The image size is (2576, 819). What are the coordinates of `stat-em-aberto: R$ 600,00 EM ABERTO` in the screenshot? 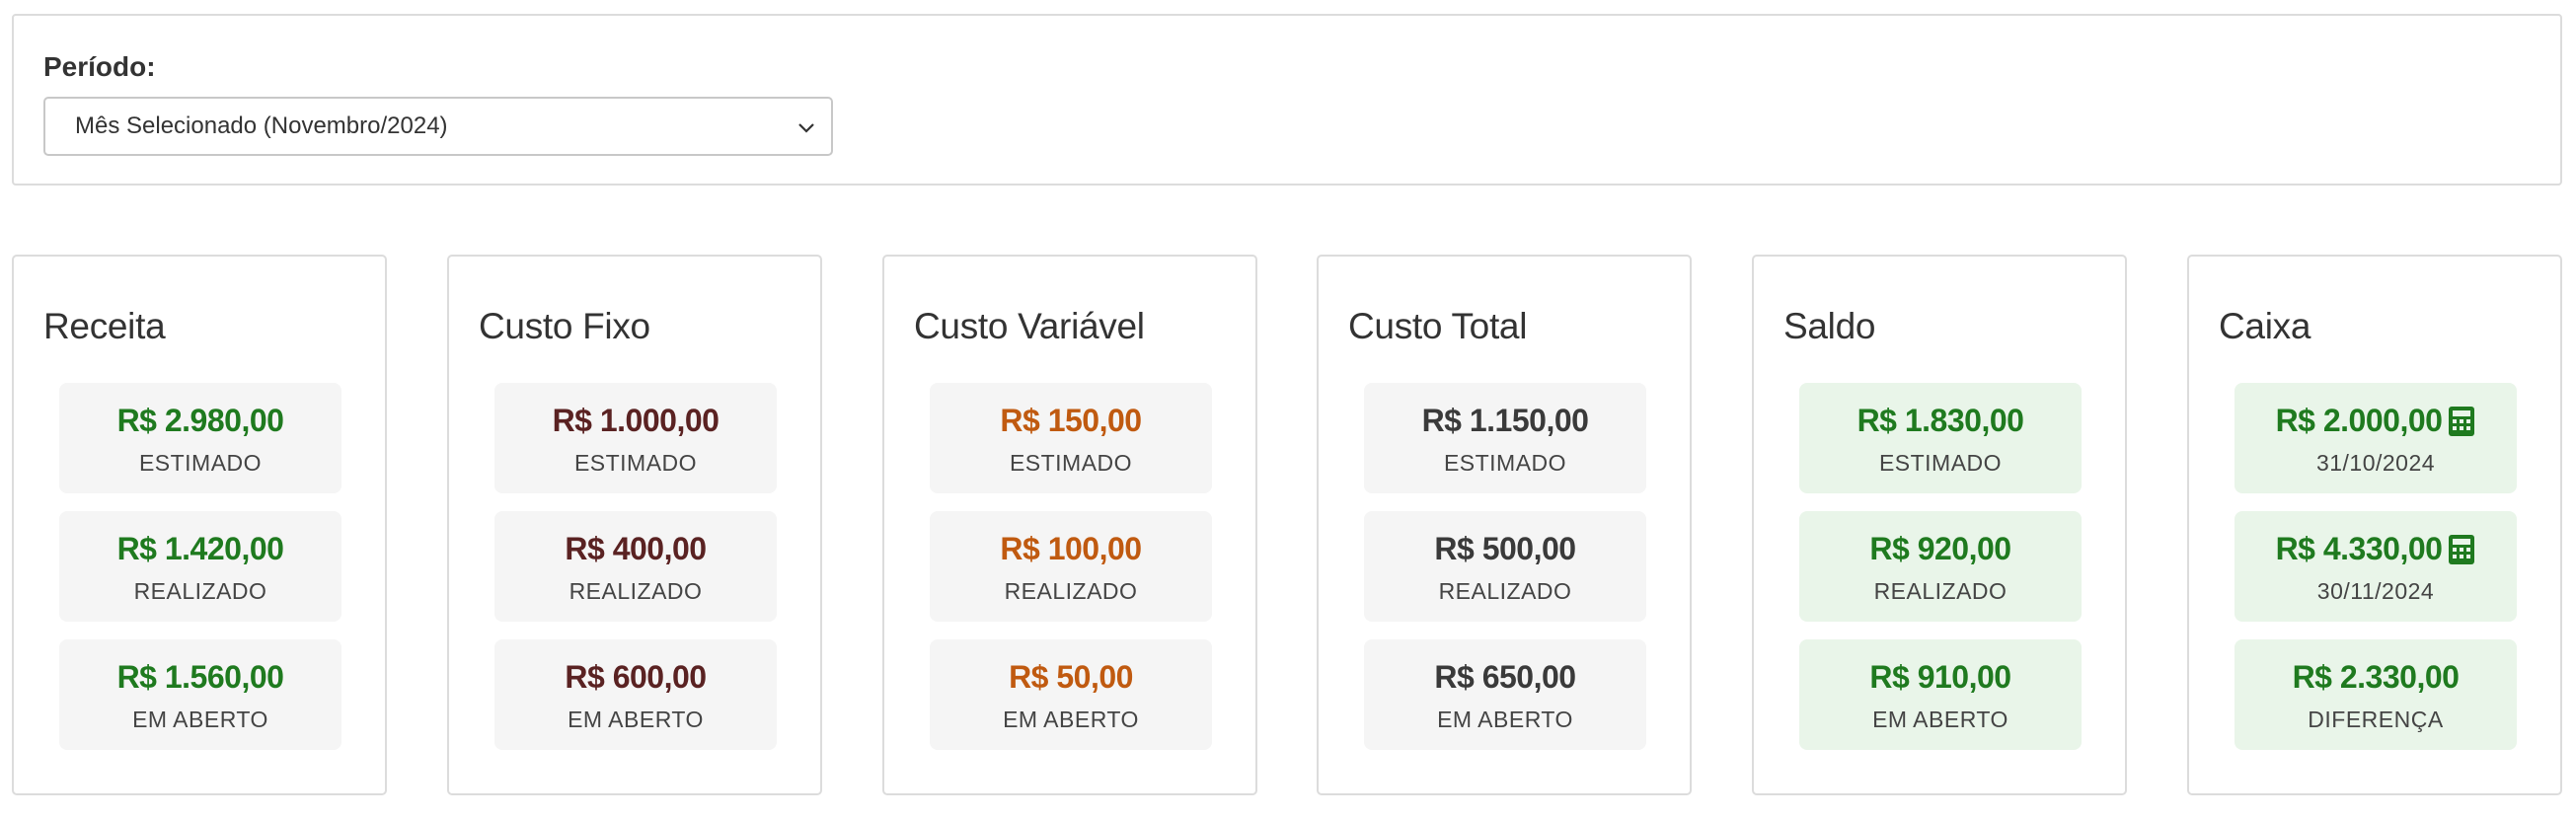 It's located at (635, 694).